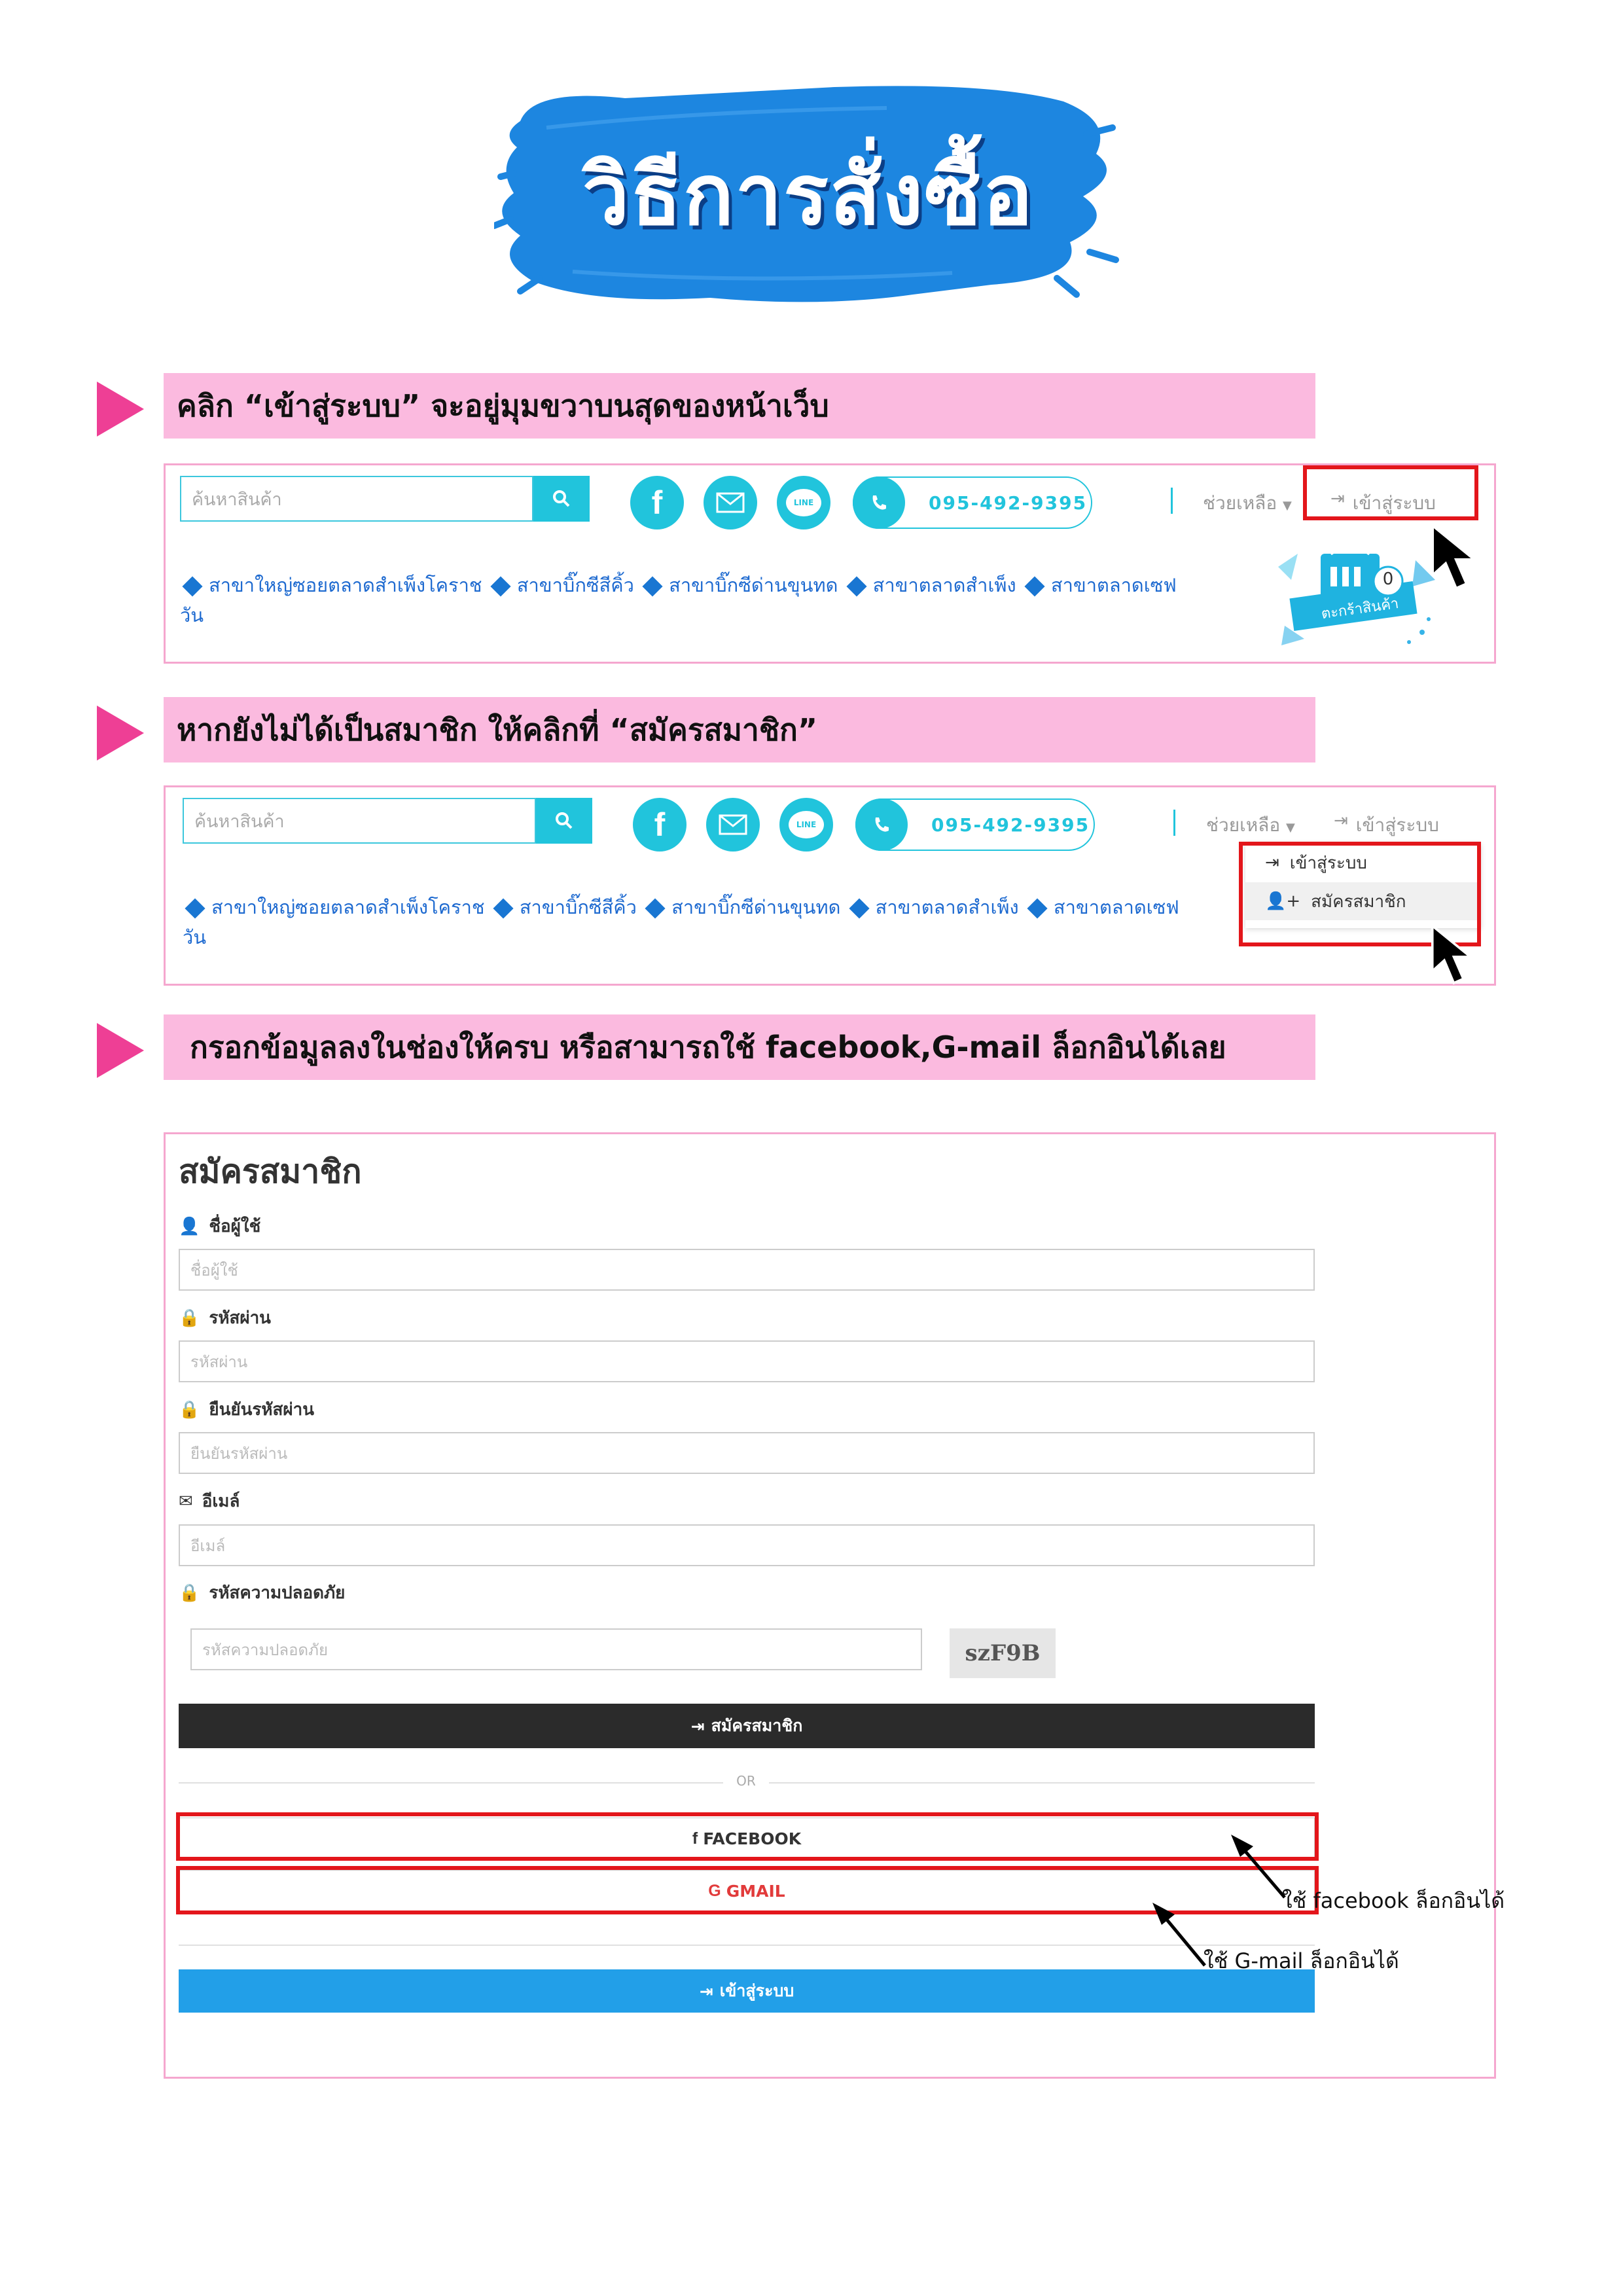 The image size is (1623, 2296). Describe the element at coordinates (1394, 1900) in the screenshot. I see `facebook-note: ใช้ facebook ล็อกอินได้` at that location.